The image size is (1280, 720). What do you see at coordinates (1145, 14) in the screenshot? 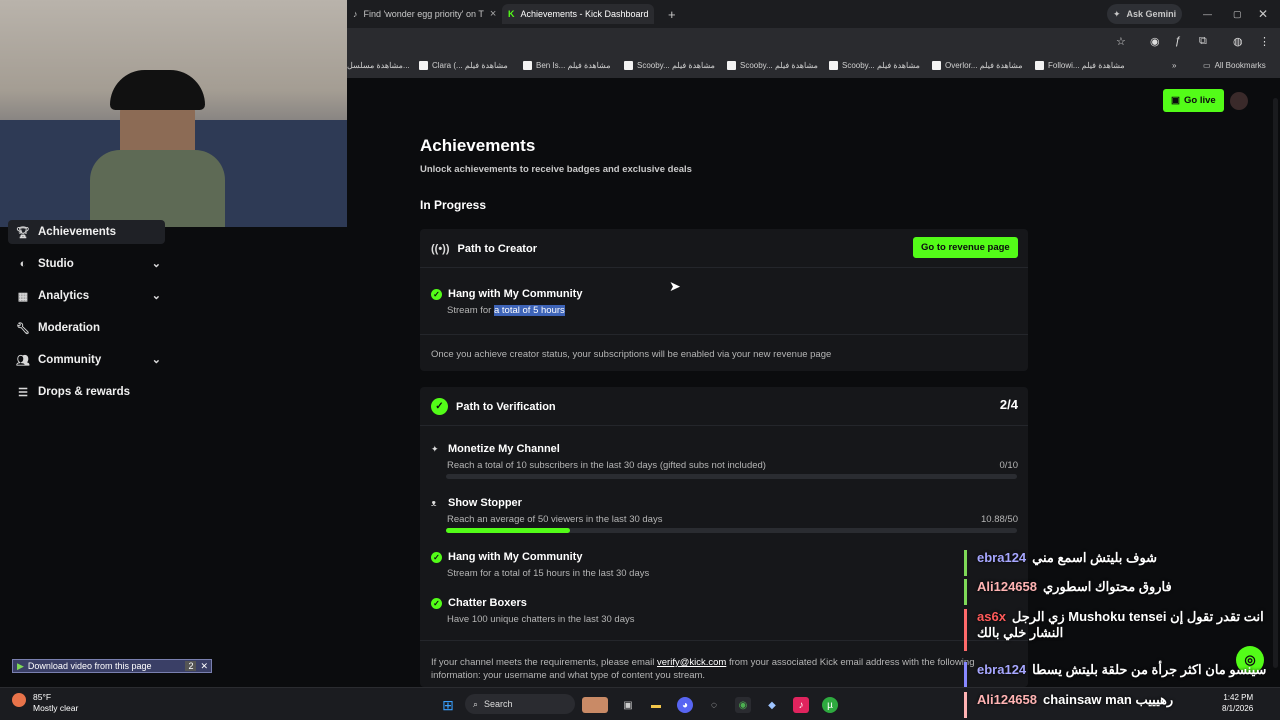
I see `ask-gemini-button: ✦ Ask Gemini` at bounding box center [1145, 14].